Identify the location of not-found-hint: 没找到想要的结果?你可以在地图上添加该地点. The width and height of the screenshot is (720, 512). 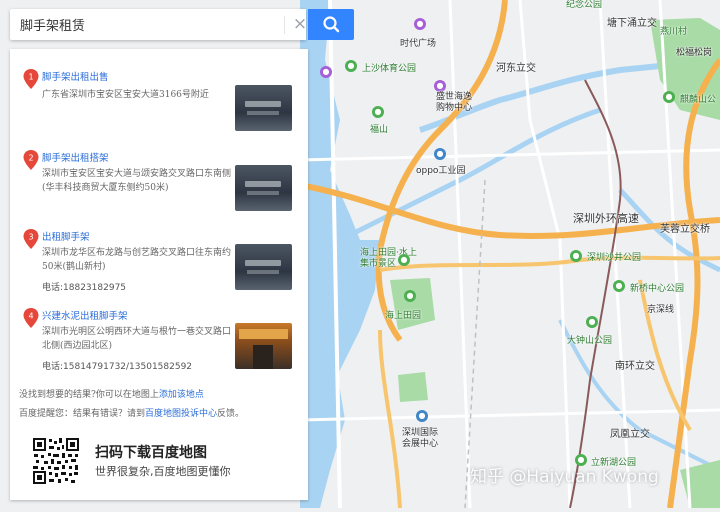
(111, 393).